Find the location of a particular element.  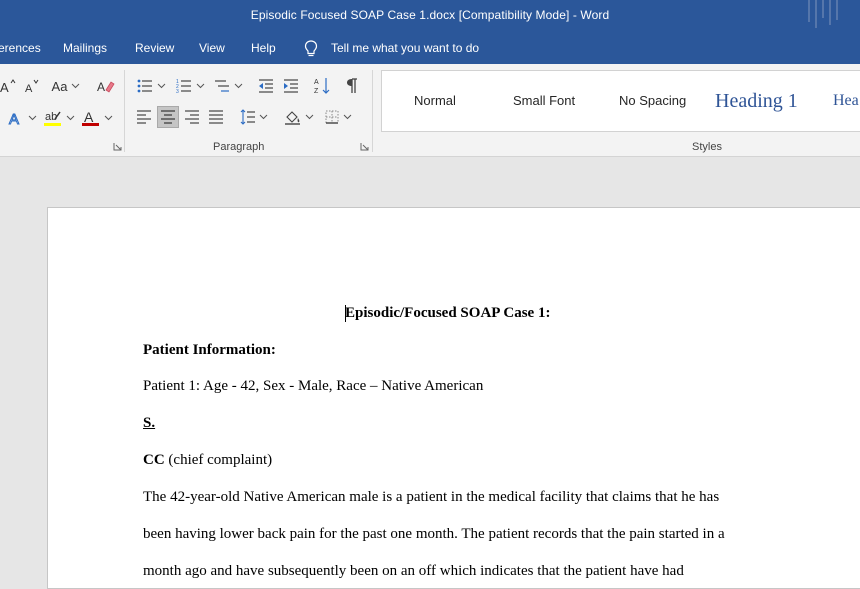

bullets-button is located at coordinates (151, 86).